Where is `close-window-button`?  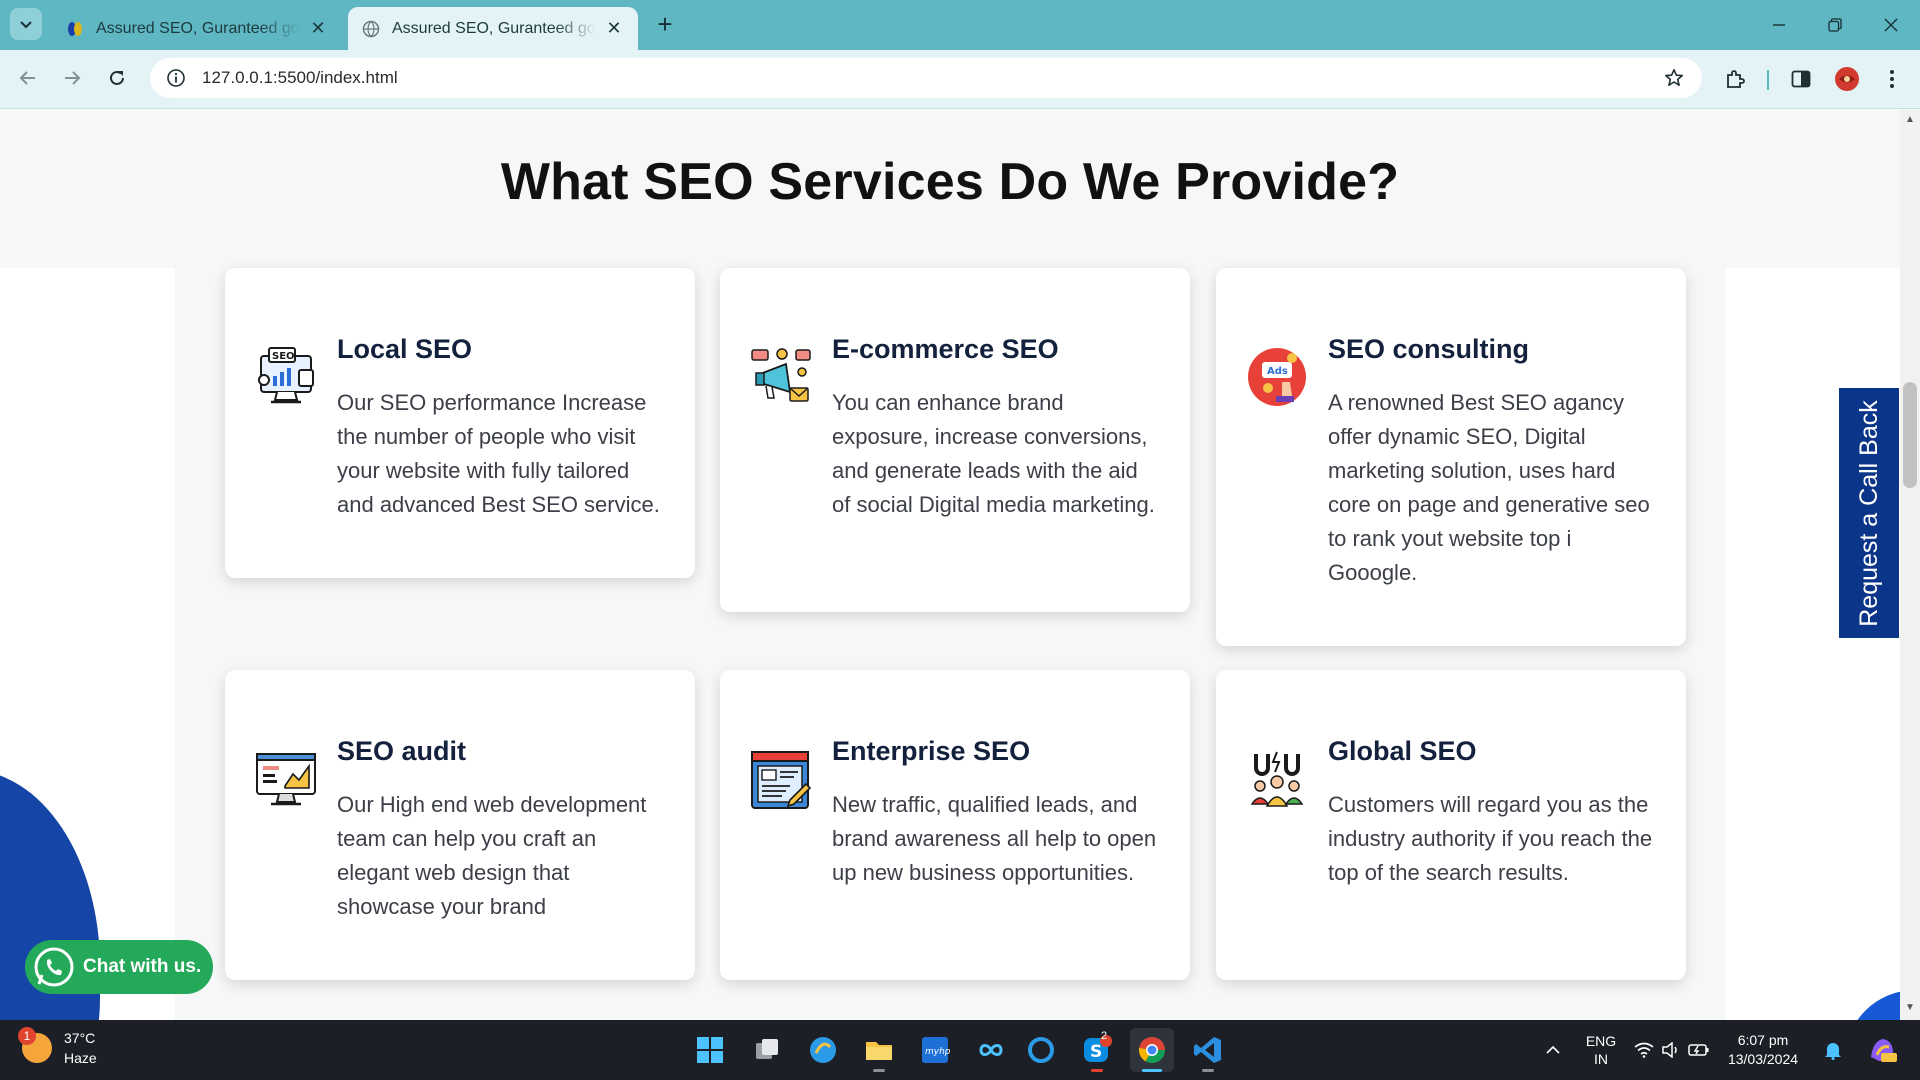
close-window-button is located at coordinates (1891, 25).